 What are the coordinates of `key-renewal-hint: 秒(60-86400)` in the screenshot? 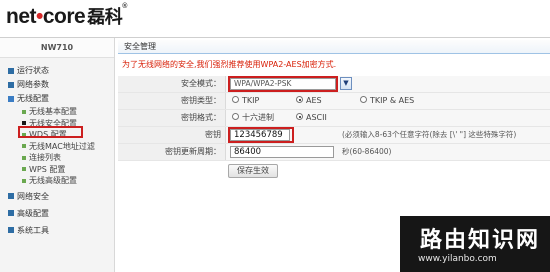 It's located at (367, 151).